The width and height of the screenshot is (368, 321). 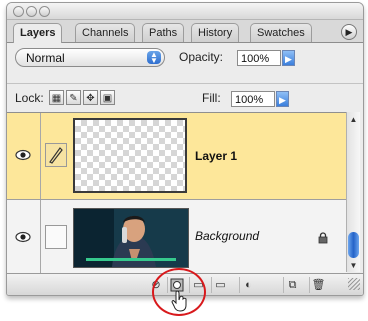 I want to click on minimize-window-icon, so click(x=31, y=11).